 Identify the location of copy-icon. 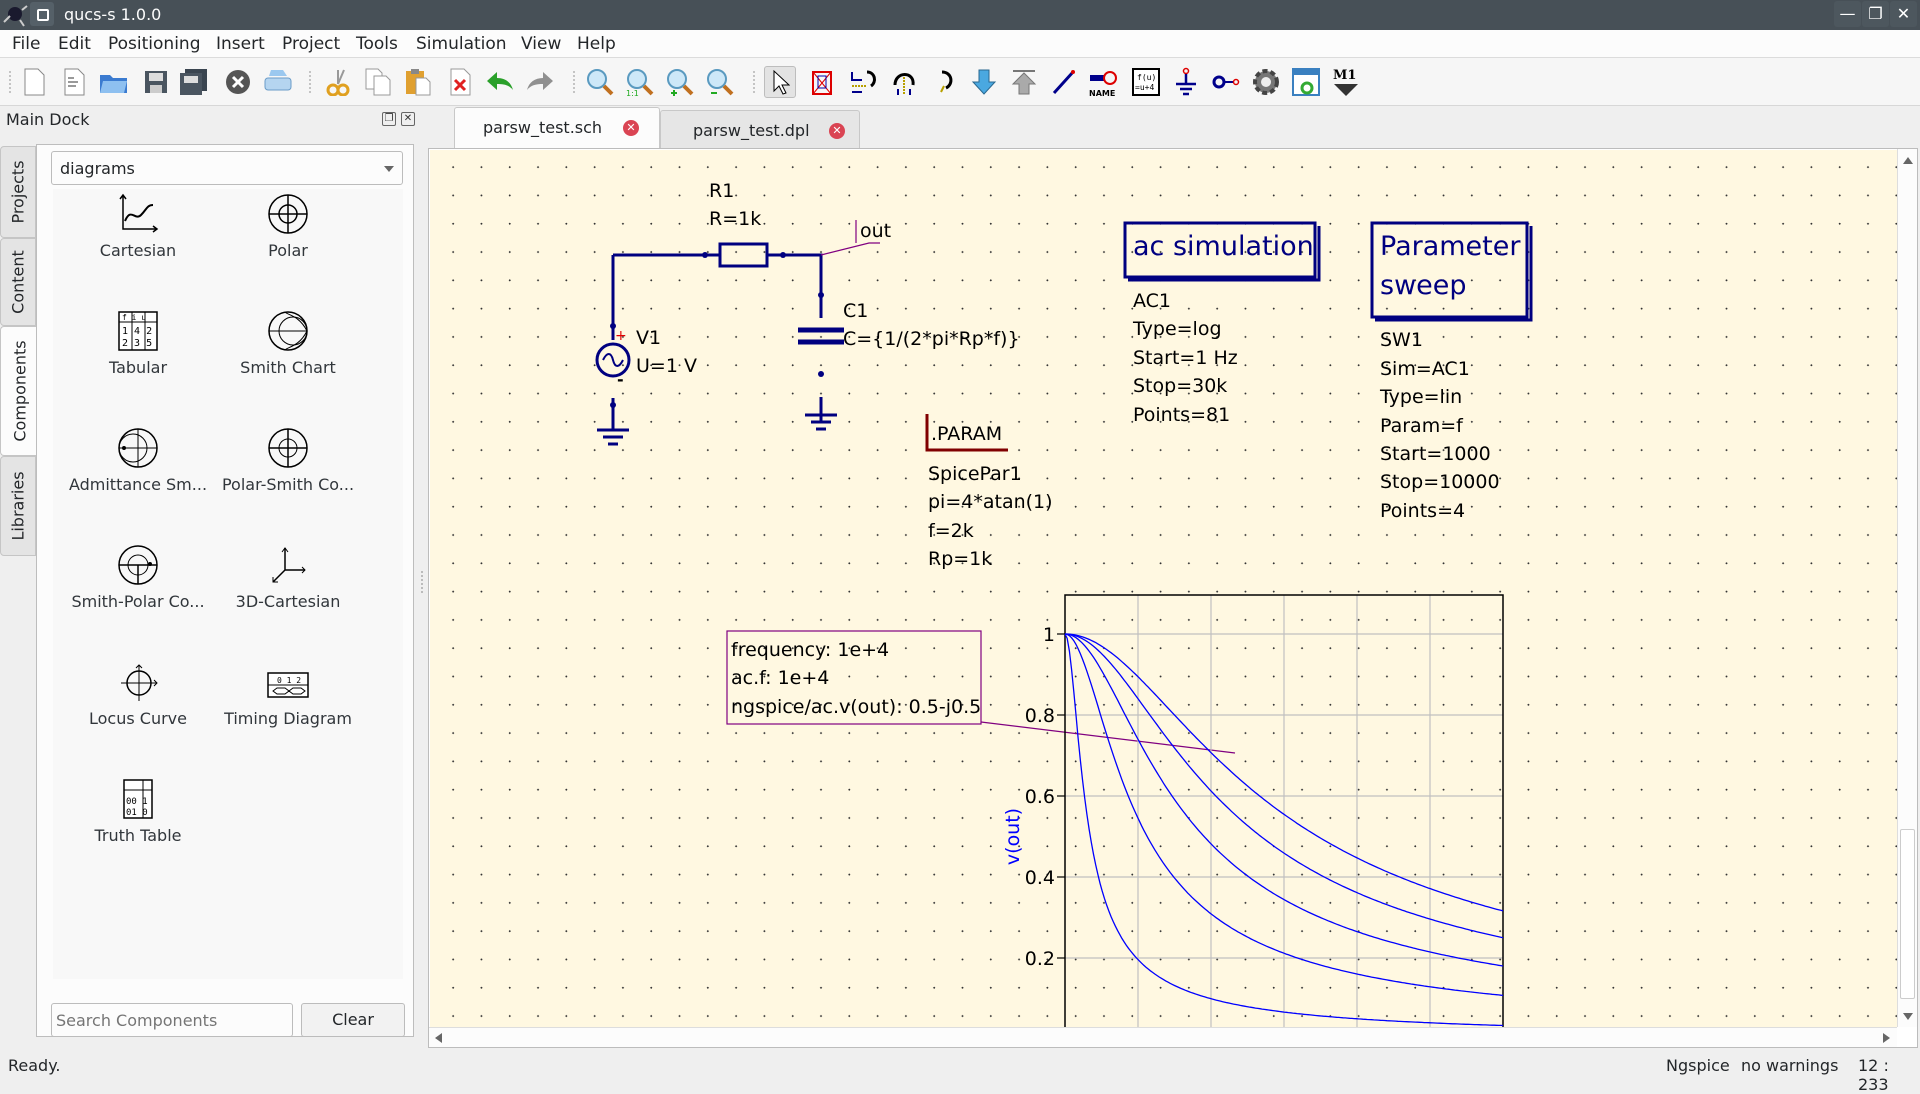
(378, 82).